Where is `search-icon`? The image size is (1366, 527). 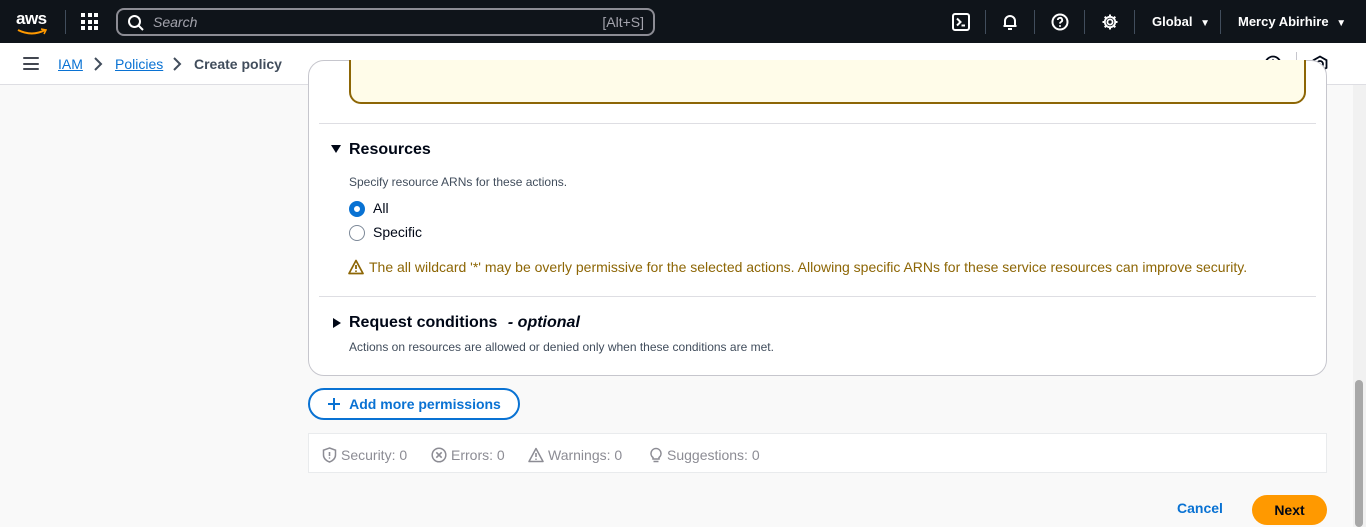 search-icon is located at coordinates (136, 23).